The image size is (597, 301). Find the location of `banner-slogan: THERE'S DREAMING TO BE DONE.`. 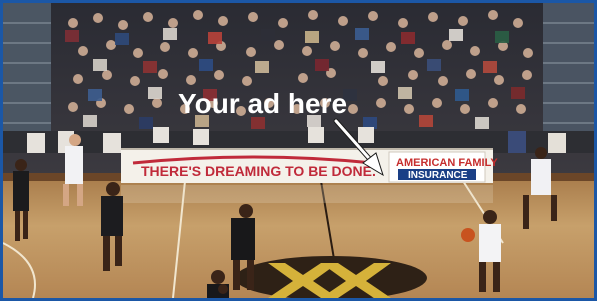

banner-slogan: THERE'S DREAMING TO BE DONE. is located at coordinates (258, 171).